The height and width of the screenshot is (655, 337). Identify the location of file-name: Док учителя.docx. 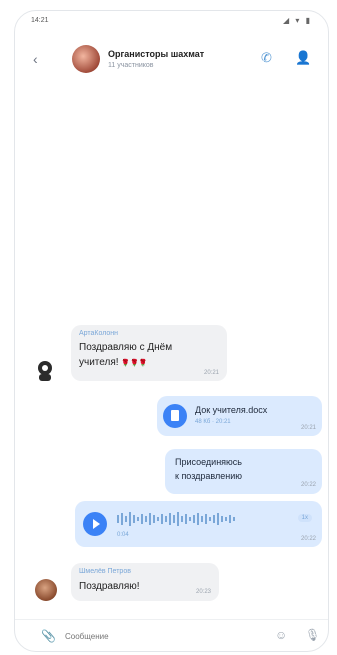
(231, 410).